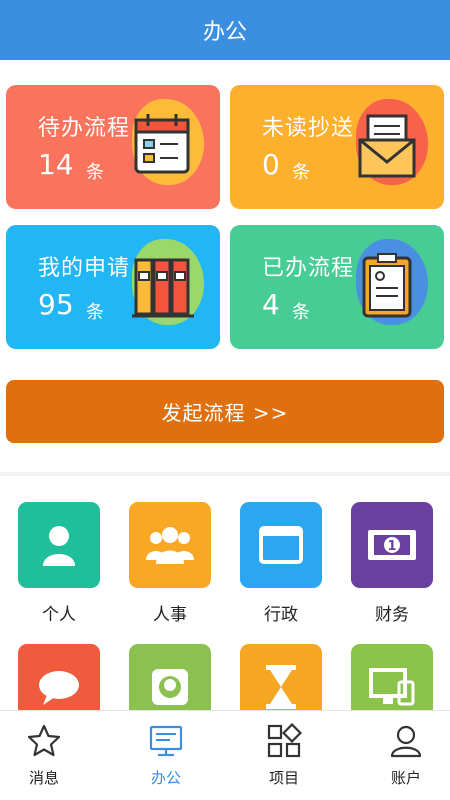 The image size is (450, 800). I want to click on svg-text: 1, so click(391, 546).